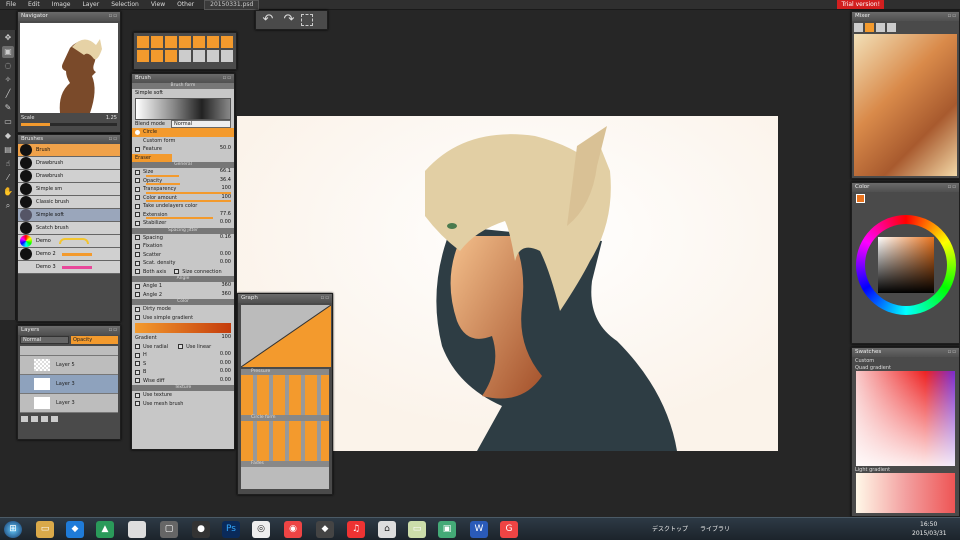 Image resolution: width=960 pixels, height=540 pixels. Describe the element at coordinates (69, 215) in the screenshot. I see `brush-item-selected: Simple soft` at that location.